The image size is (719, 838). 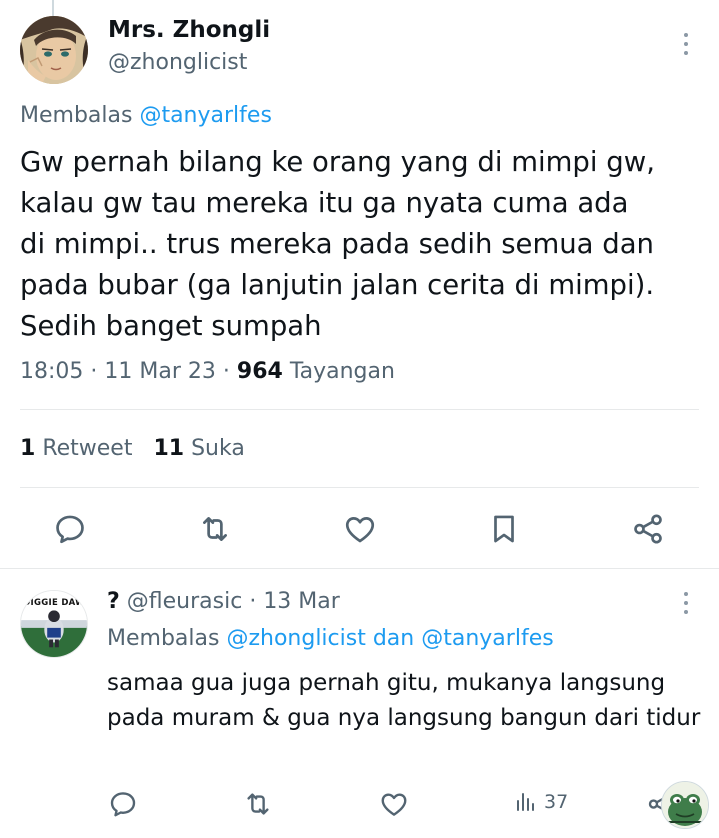 I want to click on bookmark-icon, so click(x=504, y=529).